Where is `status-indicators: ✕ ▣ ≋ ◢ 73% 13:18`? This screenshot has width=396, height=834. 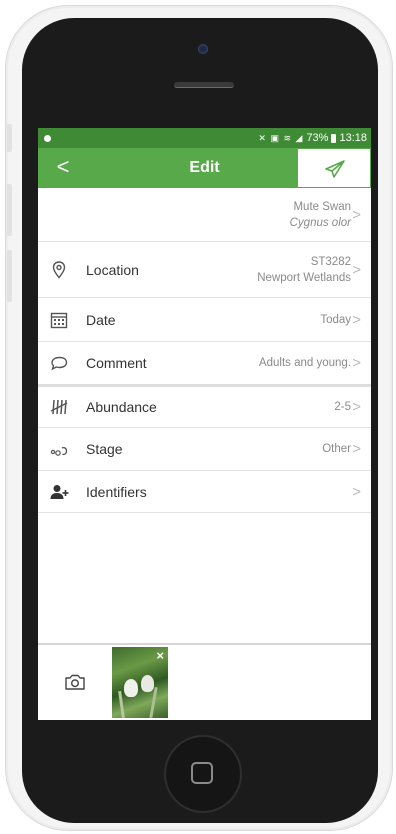
status-indicators: ✕ ▣ ≋ ◢ 73% 13:18 is located at coordinates (312, 138).